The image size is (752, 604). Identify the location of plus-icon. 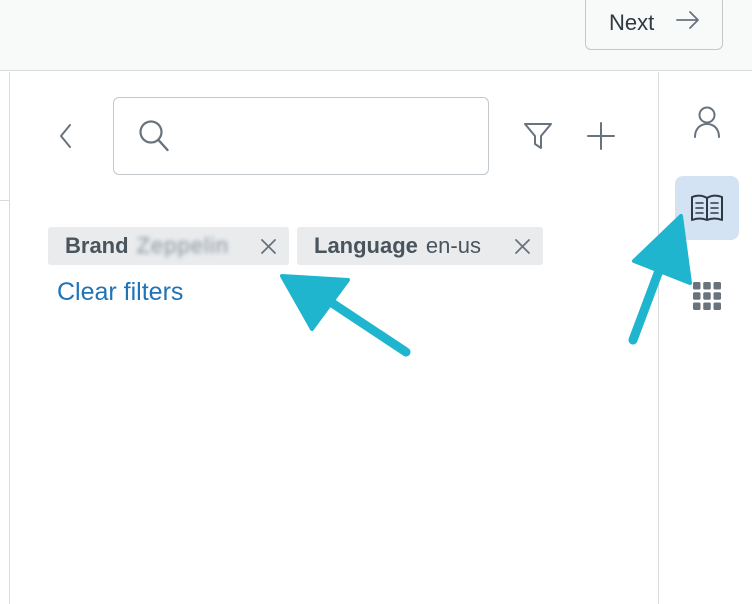
(601, 136).